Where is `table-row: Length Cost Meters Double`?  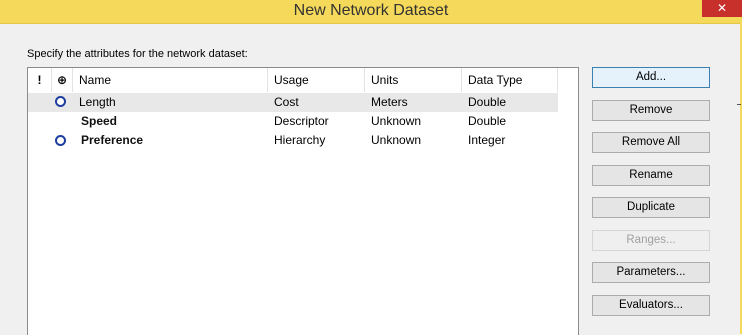 table-row: Length Cost Meters Double is located at coordinates (293, 102).